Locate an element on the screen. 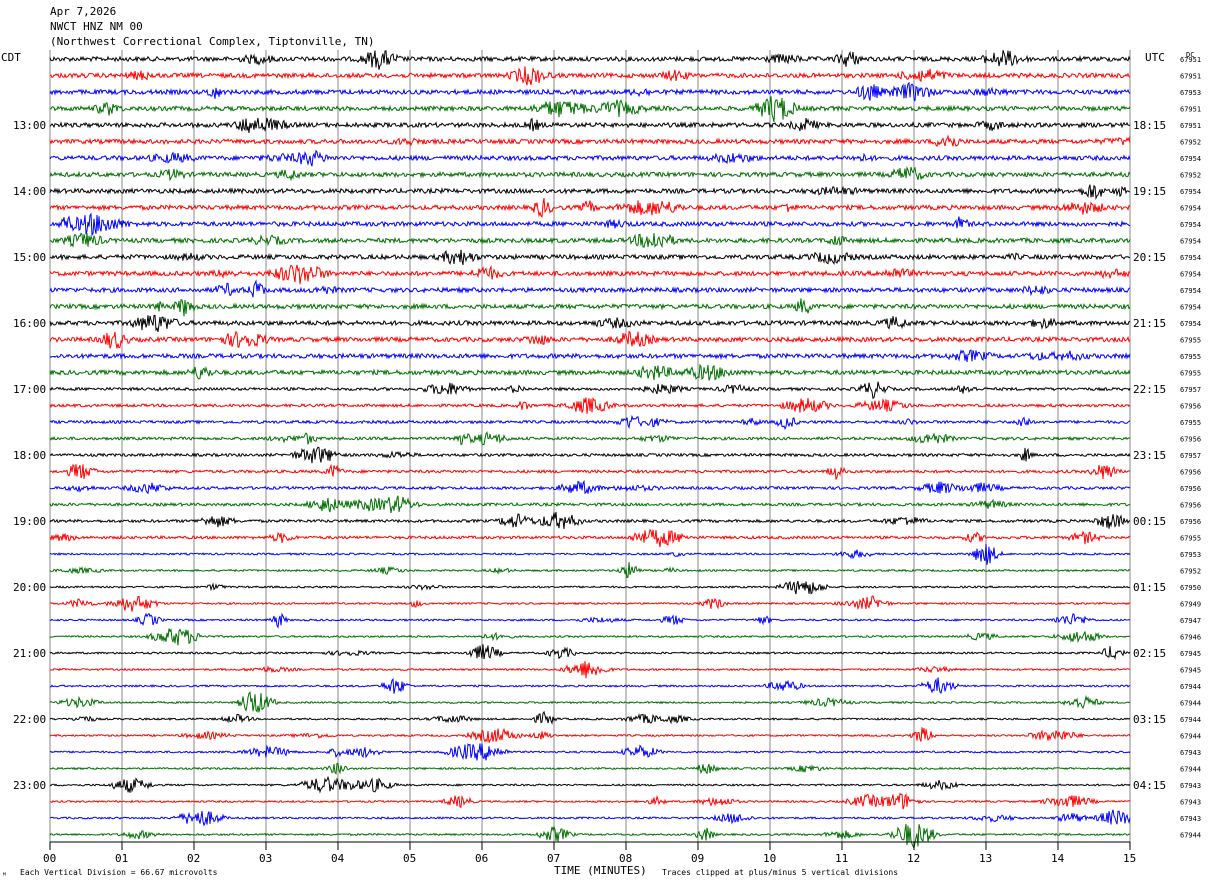  right-utc-label: 01:15 is located at coordinates (1149, 587).